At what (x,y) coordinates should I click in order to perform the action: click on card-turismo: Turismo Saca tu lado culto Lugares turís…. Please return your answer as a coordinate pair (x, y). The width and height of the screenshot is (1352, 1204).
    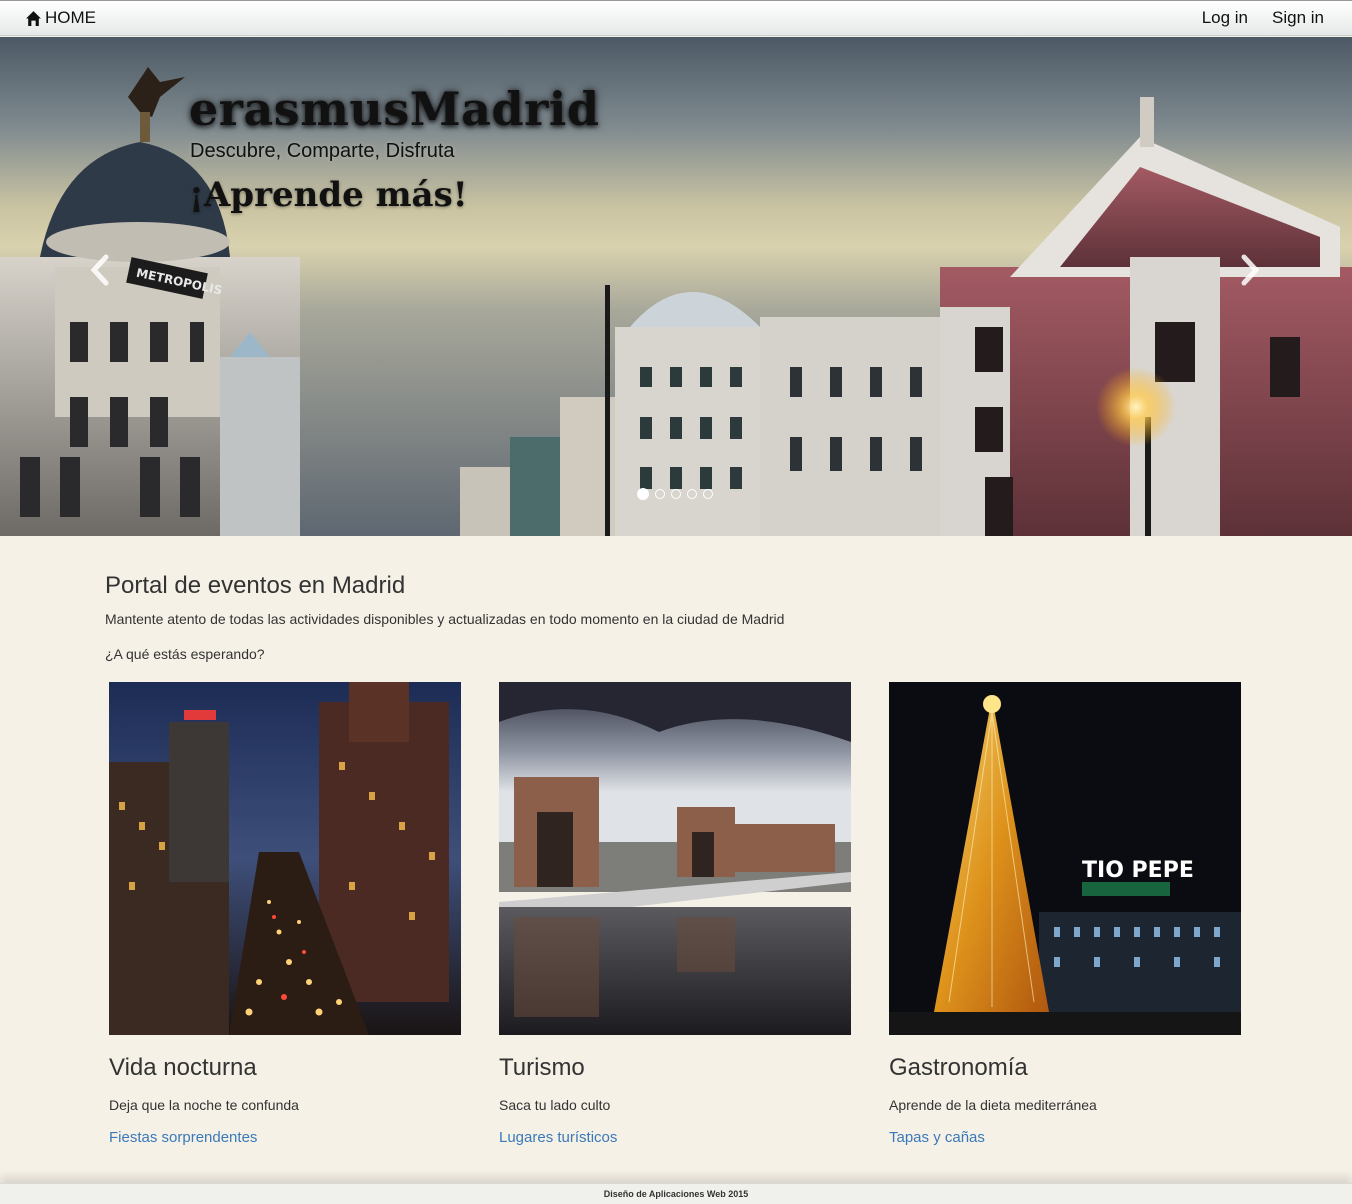
    Looking at the image, I should click on (675, 914).